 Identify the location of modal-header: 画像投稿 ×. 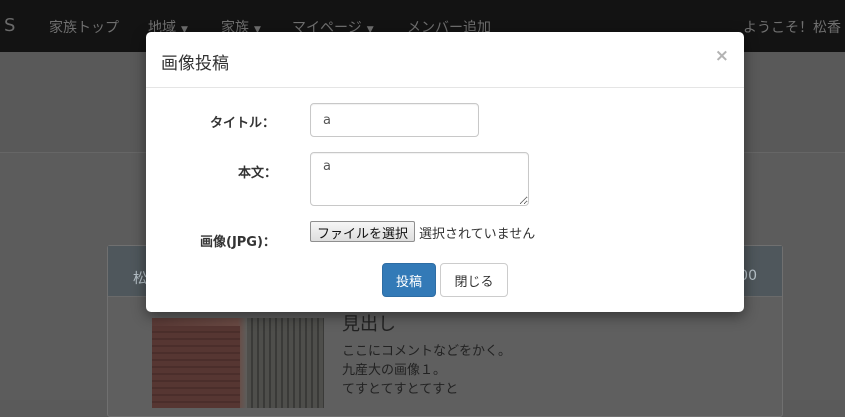
(445, 60).